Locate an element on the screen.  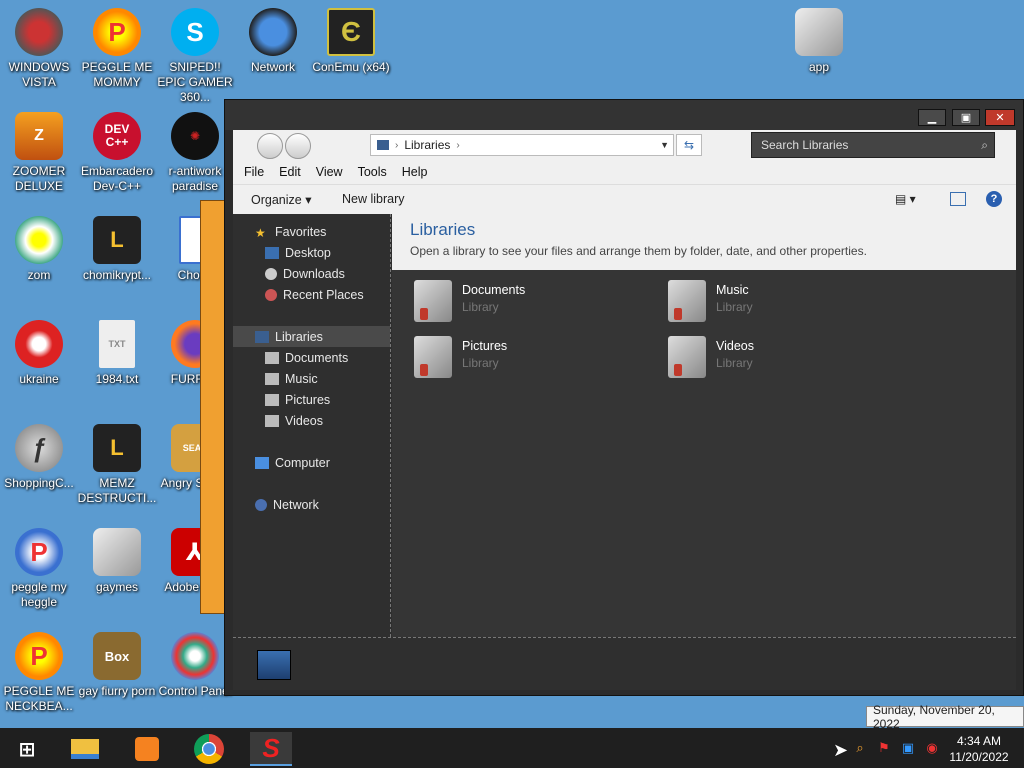
computer-icon is located at coordinates (262, 463).